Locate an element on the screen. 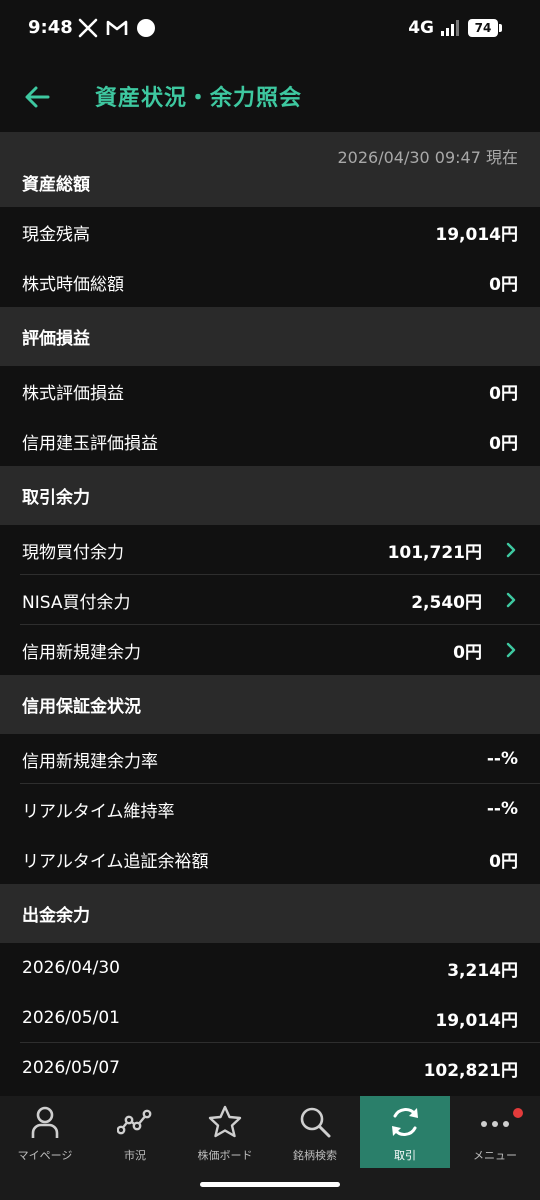 The height and width of the screenshot is (1200, 540). status-time: 9:48 is located at coordinates (50, 27).